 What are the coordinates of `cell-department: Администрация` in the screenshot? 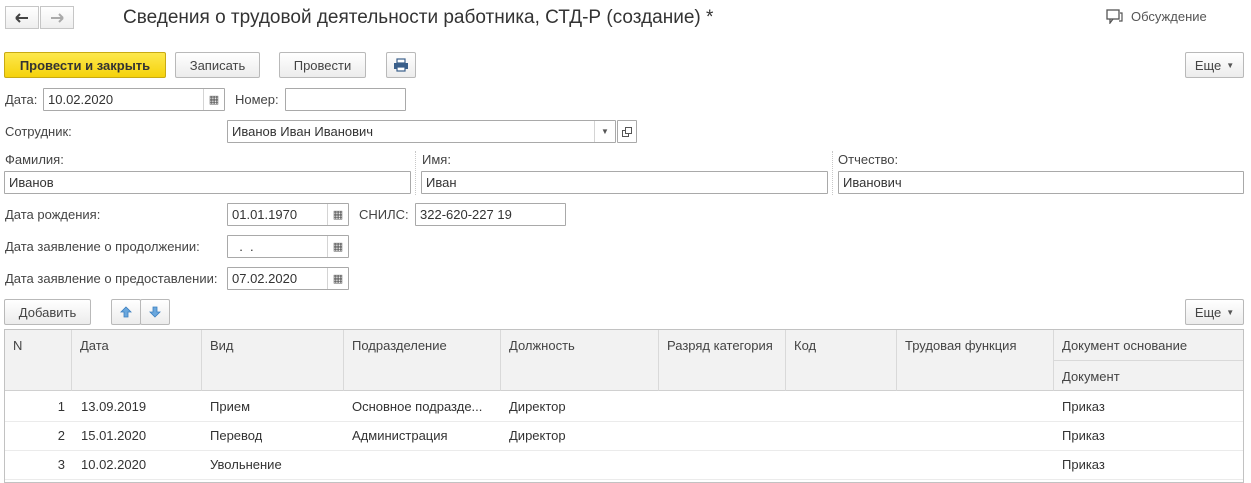 It's located at (400, 435).